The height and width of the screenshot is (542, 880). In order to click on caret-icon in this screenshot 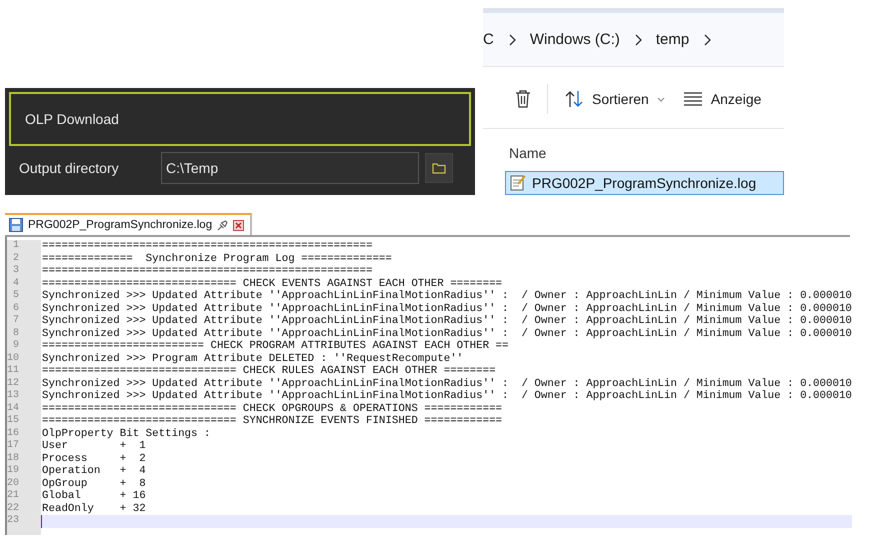, I will do `click(660, 99)`.